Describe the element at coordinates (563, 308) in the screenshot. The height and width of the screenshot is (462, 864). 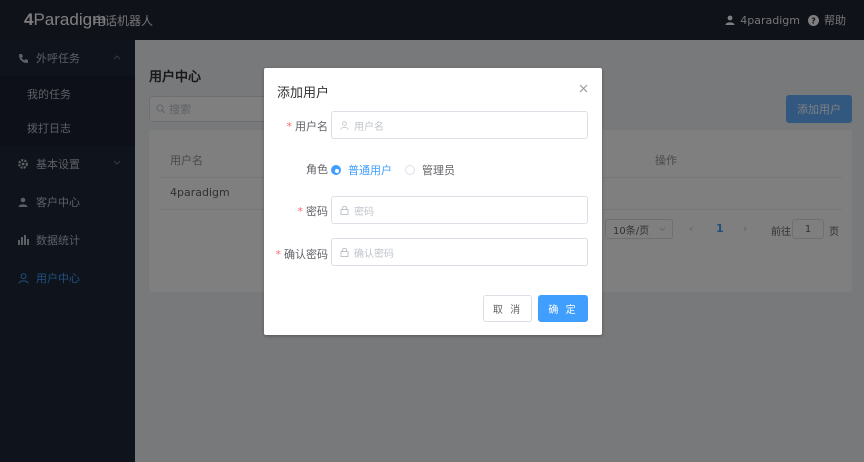
I see `confirm-button: 确 定` at that location.